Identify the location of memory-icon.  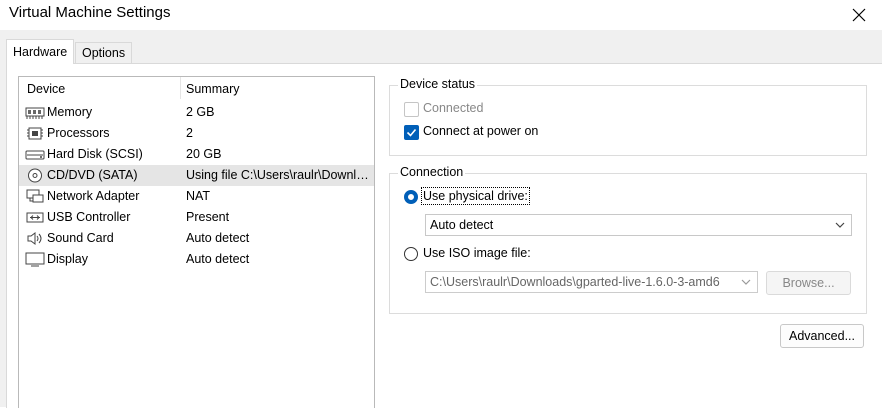
(35, 113).